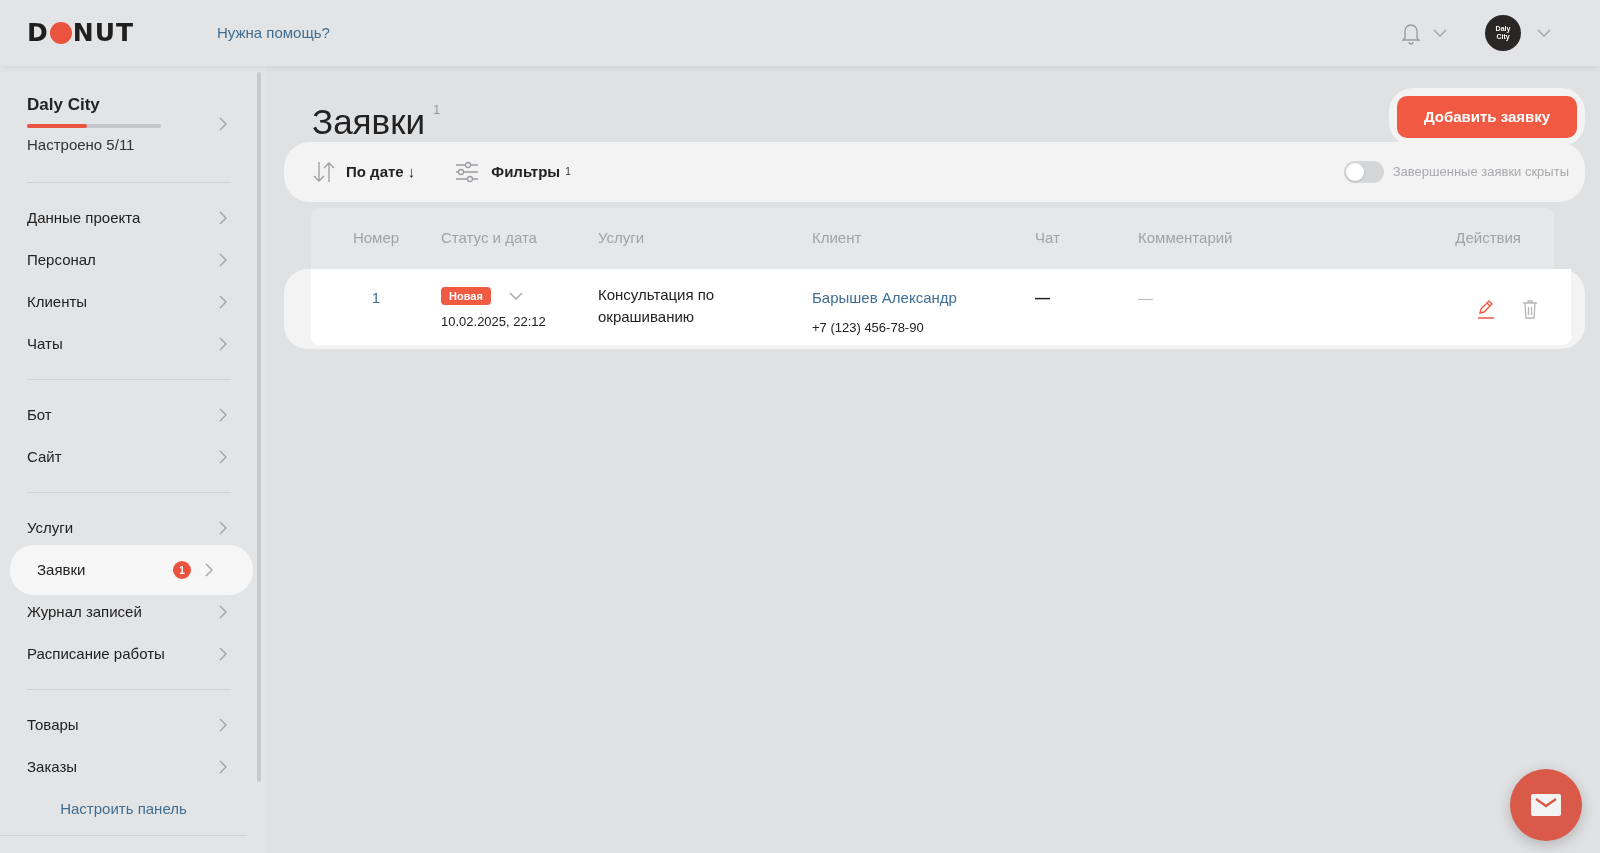 The height and width of the screenshot is (853, 1600). I want to click on toggle-label: Завершенные заявки скрыты, so click(1480, 172).